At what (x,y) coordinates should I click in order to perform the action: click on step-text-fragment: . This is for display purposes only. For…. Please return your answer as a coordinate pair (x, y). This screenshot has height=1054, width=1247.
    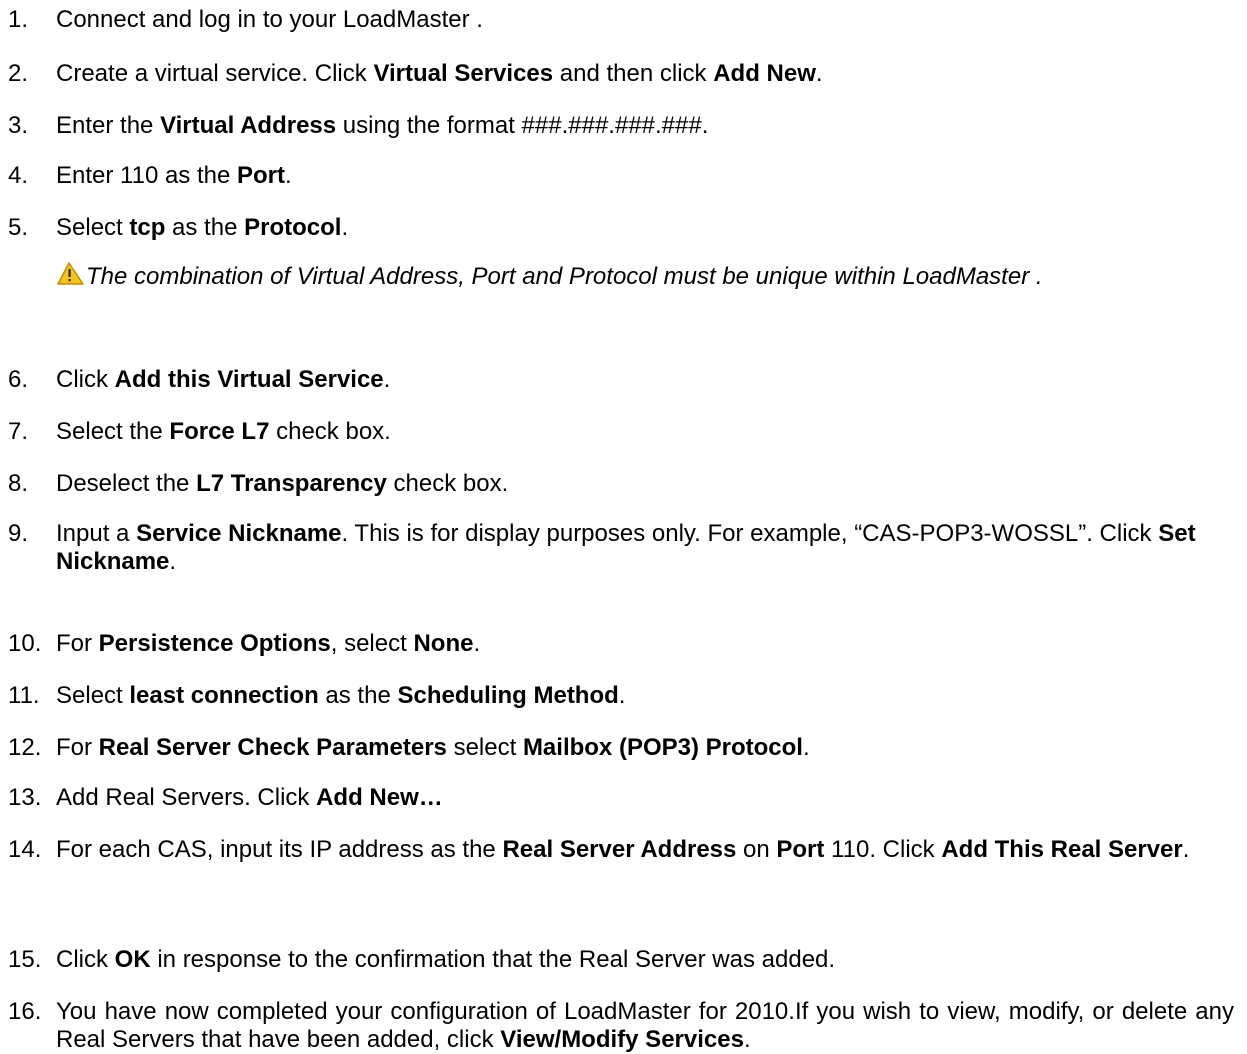
    Looking at the image, I should click on (750, 533).